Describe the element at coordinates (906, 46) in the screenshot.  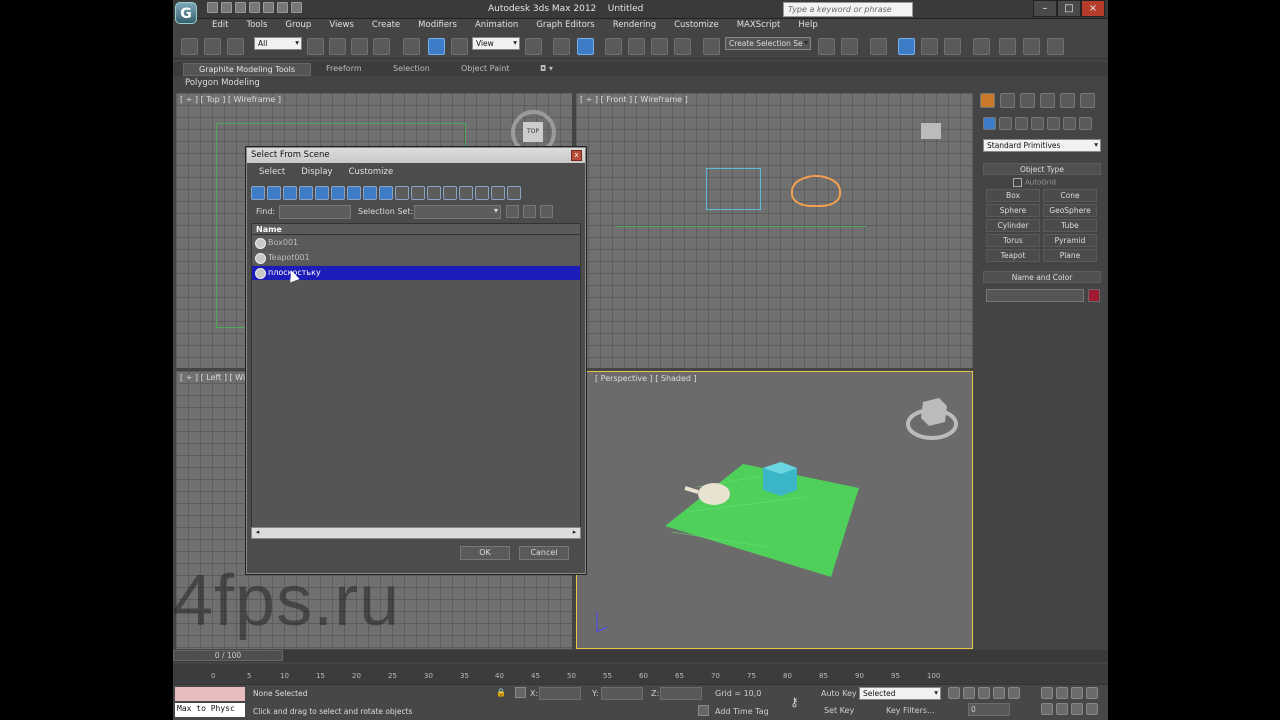
I see `graphite-toggle-icon` at that location.